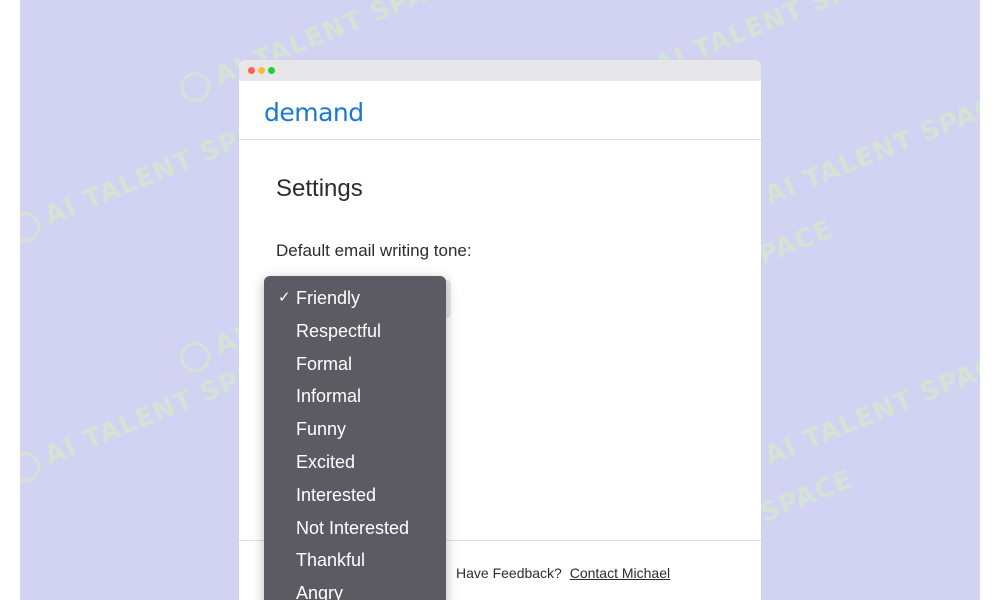 The height and width of the screenshot is (600, 1000). I want to click on feedback-text: Have Feedback?, so click(509, 573).